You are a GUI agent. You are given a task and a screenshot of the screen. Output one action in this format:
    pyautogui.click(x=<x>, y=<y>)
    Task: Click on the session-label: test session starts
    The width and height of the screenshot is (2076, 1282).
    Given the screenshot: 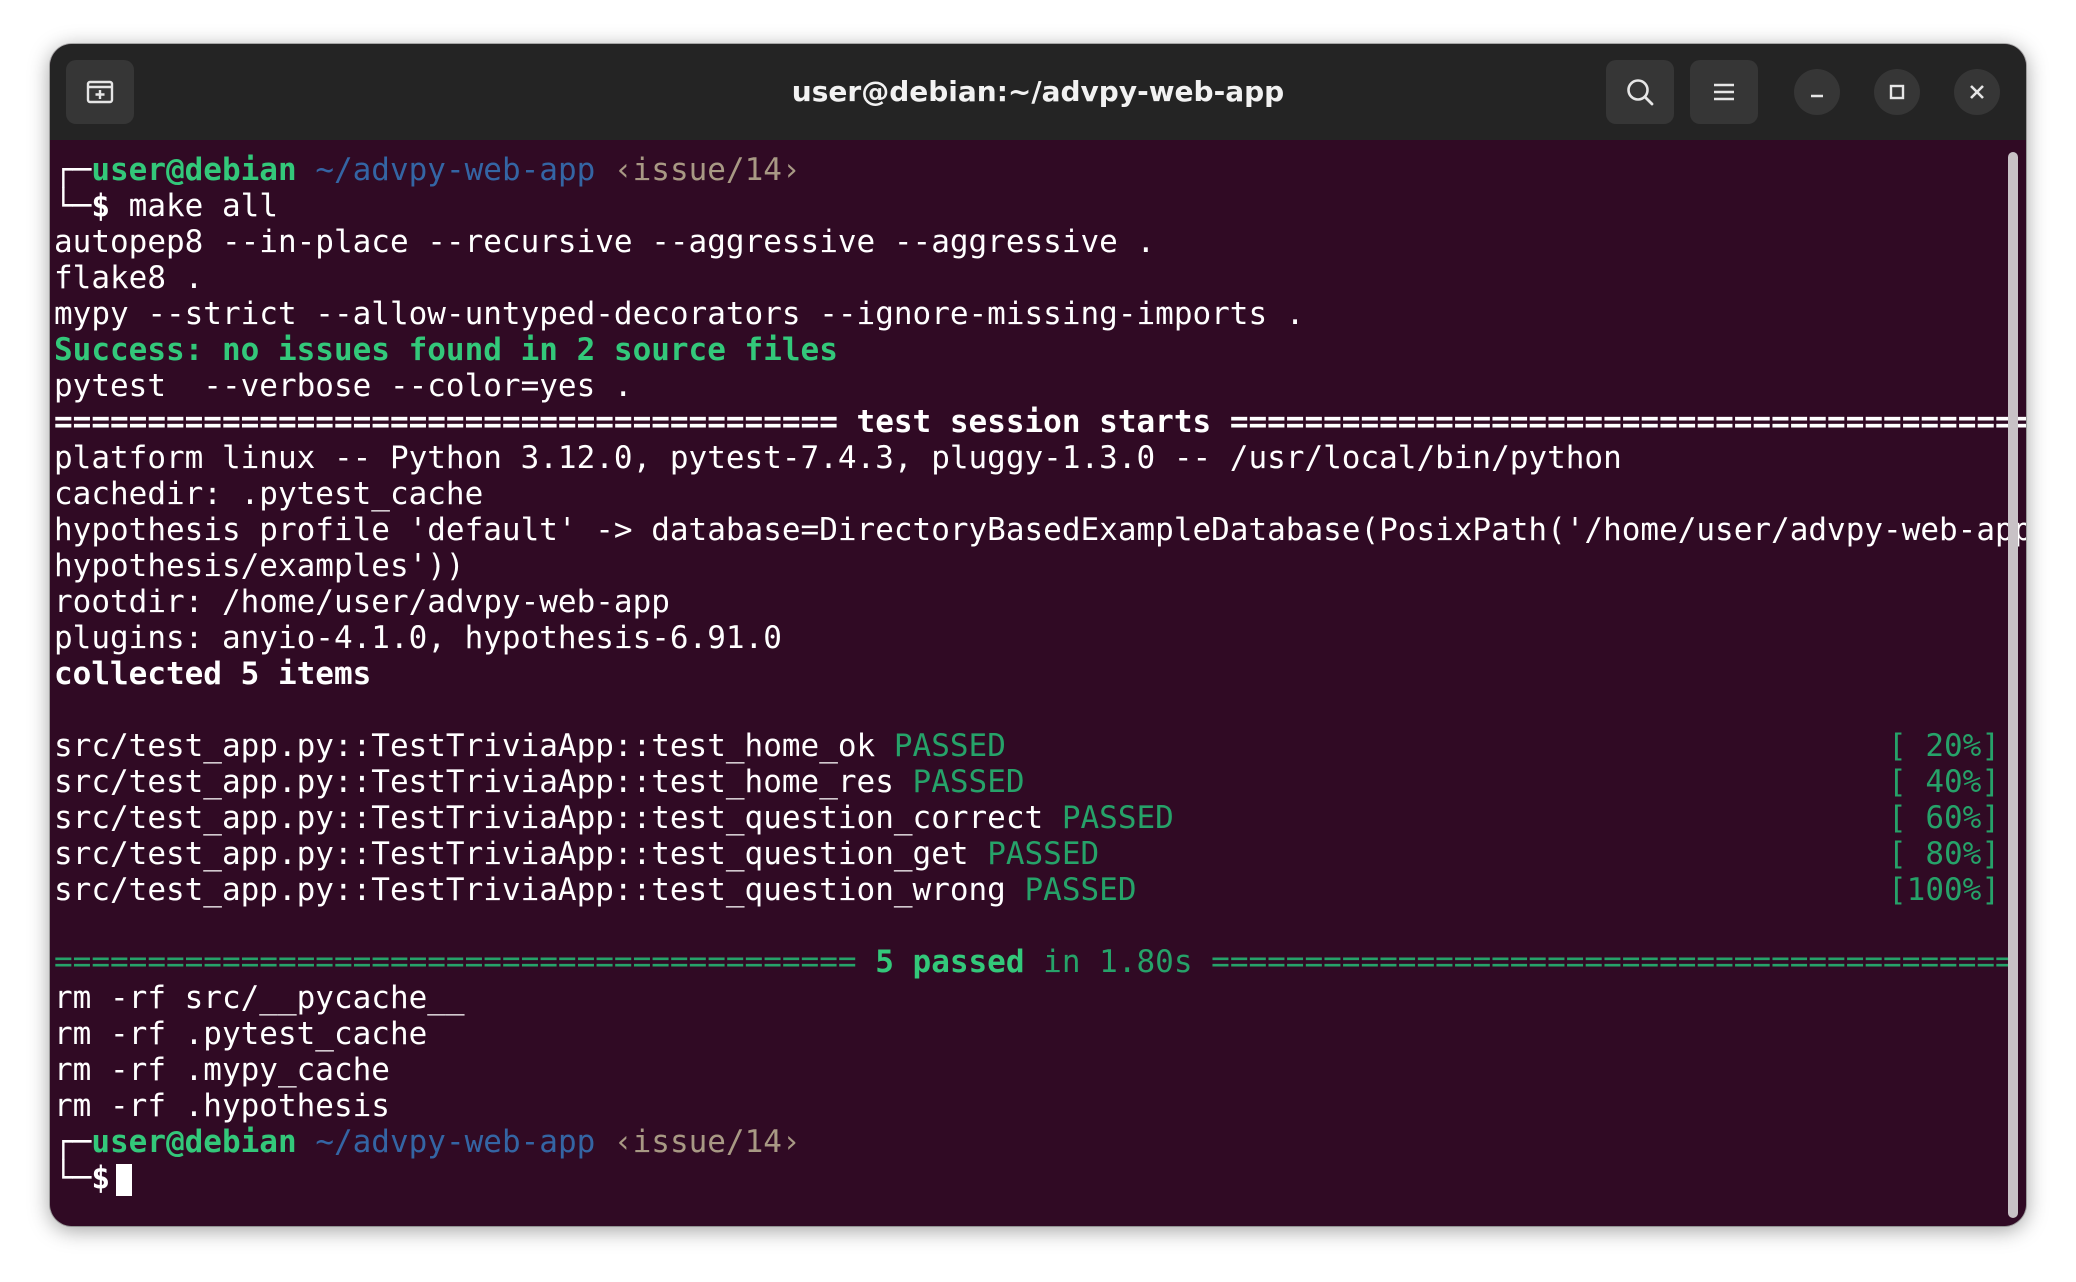 What is the action you would take?
    pyautogui.click(x=1034, y=422)
    